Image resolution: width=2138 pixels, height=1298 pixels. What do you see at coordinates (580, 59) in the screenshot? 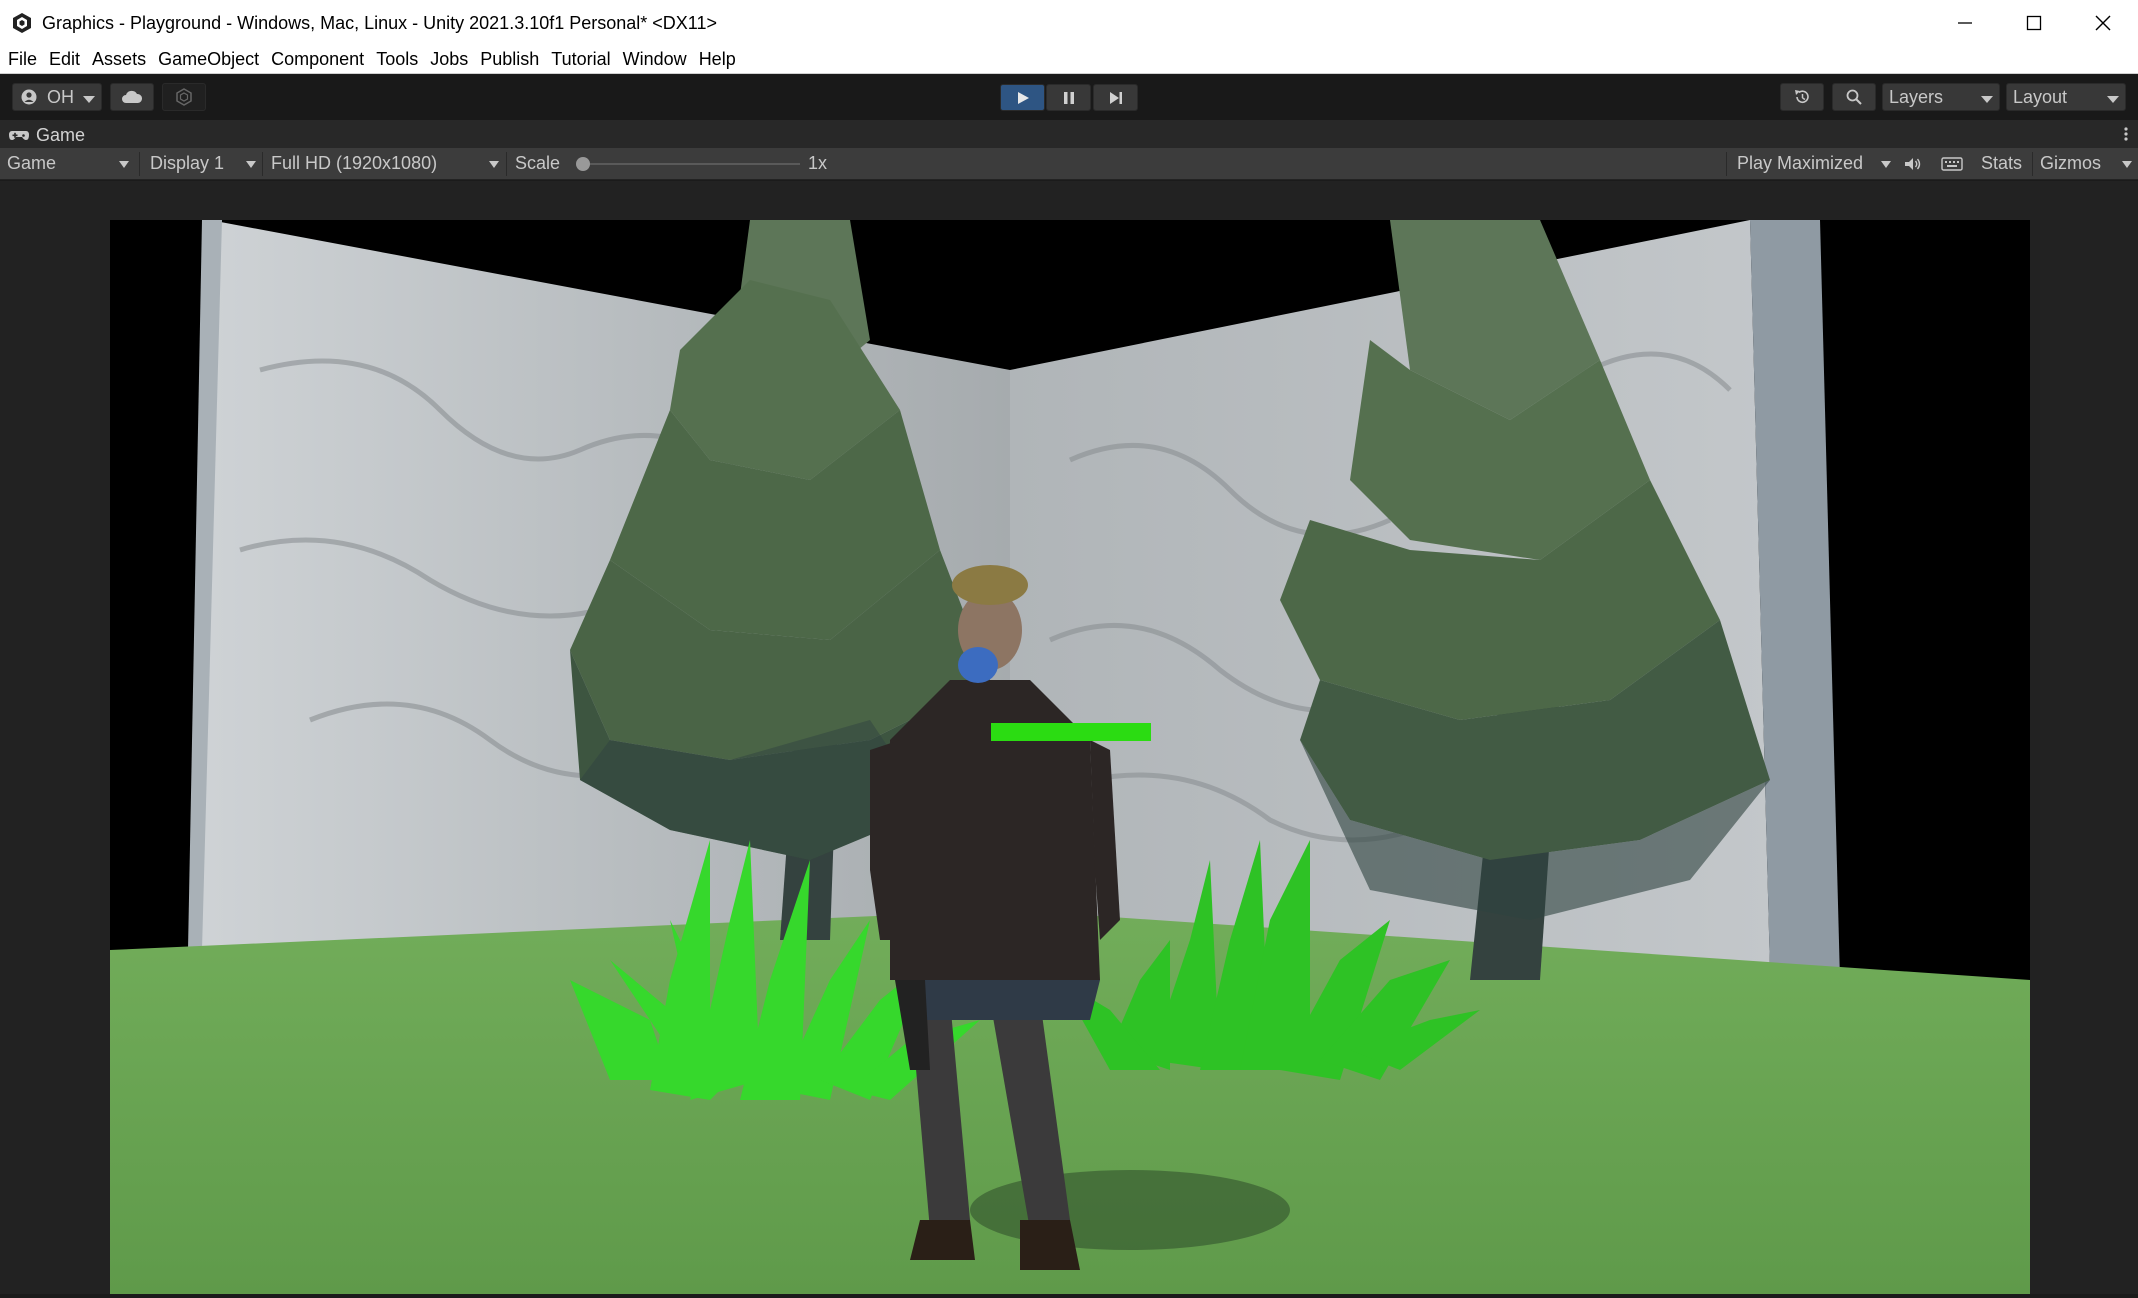
I see `menu-tutorial: Tutorial` at bounding box center [580, 59].